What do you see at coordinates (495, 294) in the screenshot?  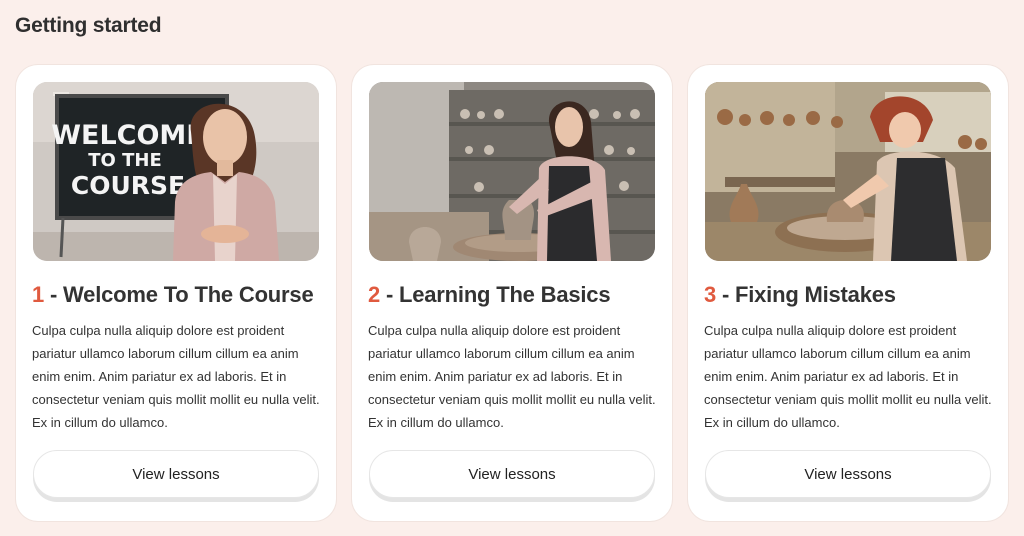 I see `card-title-text: - Learning The Basics` at bounding box center [495, 294].